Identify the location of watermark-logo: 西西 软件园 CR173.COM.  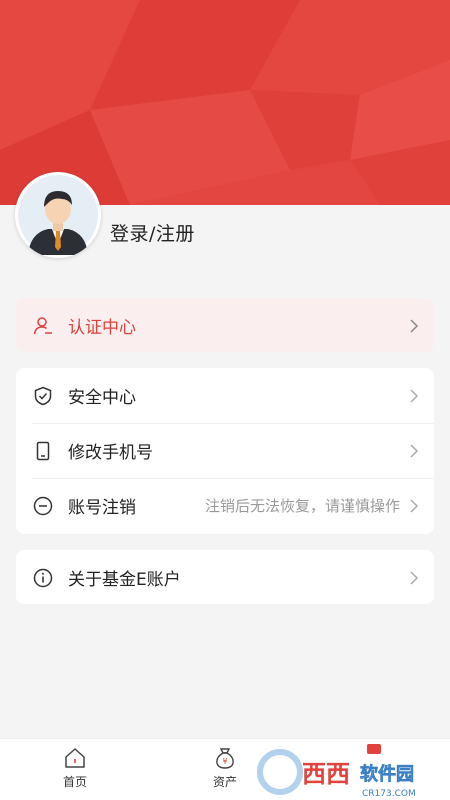
(351, 772).